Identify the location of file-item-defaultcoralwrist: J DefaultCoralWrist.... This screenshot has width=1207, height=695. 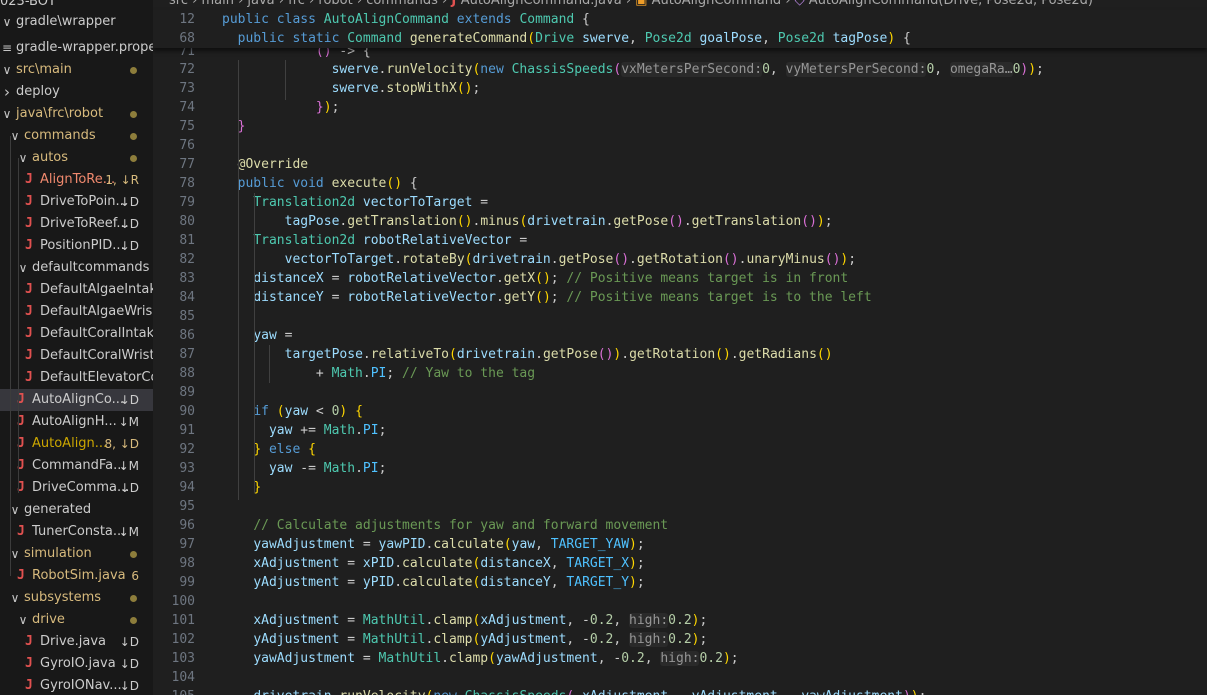
(76, 356).